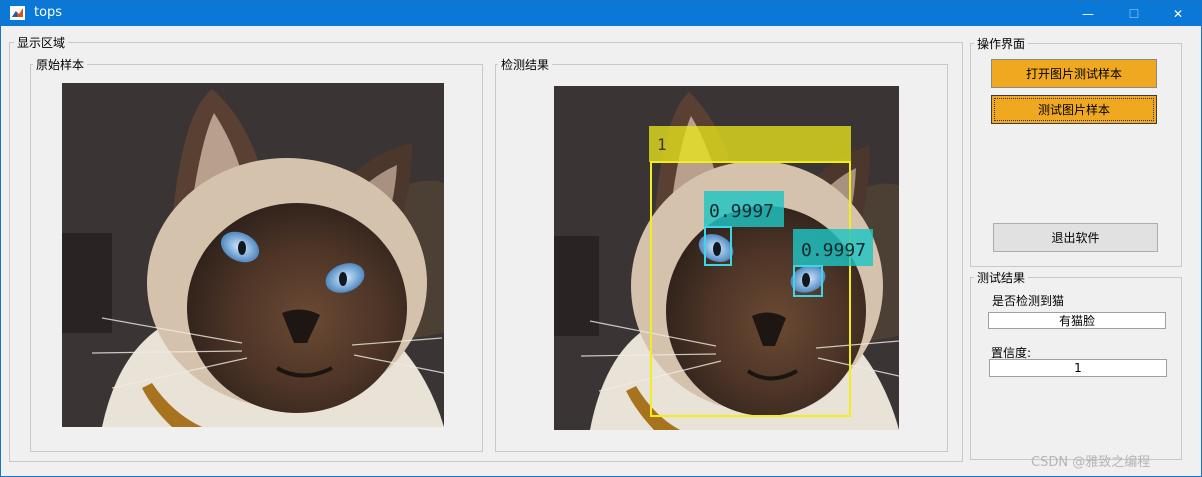 This screenshot has height=477, width=1202. What do you see at coordinates (60, 65) in the screenshot?
I see `original-sample-title: 原始样本` at bounding box center [60, 65].